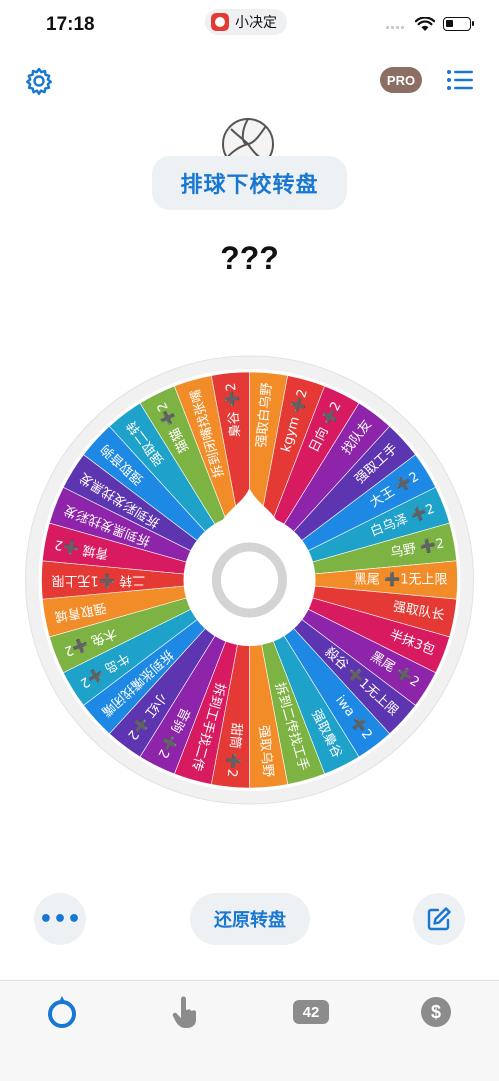 The image size is (499, 1081). I want to click on count-badge: 42, so click(311, 1012).